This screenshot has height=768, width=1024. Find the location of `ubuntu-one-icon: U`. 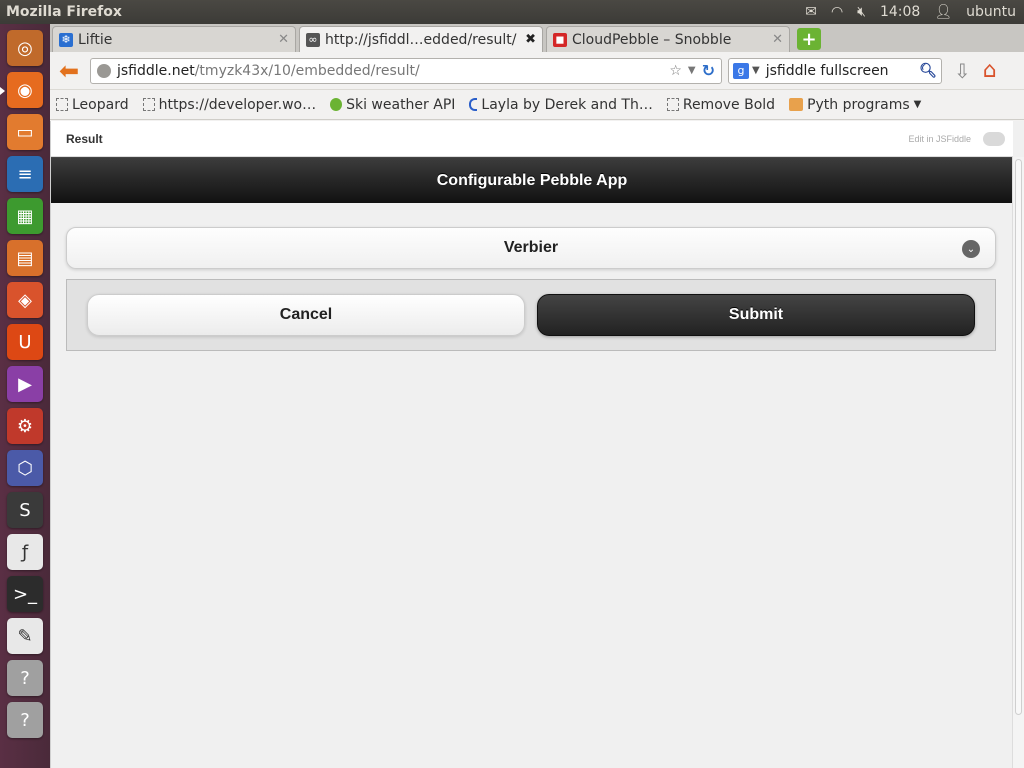

ubuntu-one-icon: U is located at coordinates (25, 342).